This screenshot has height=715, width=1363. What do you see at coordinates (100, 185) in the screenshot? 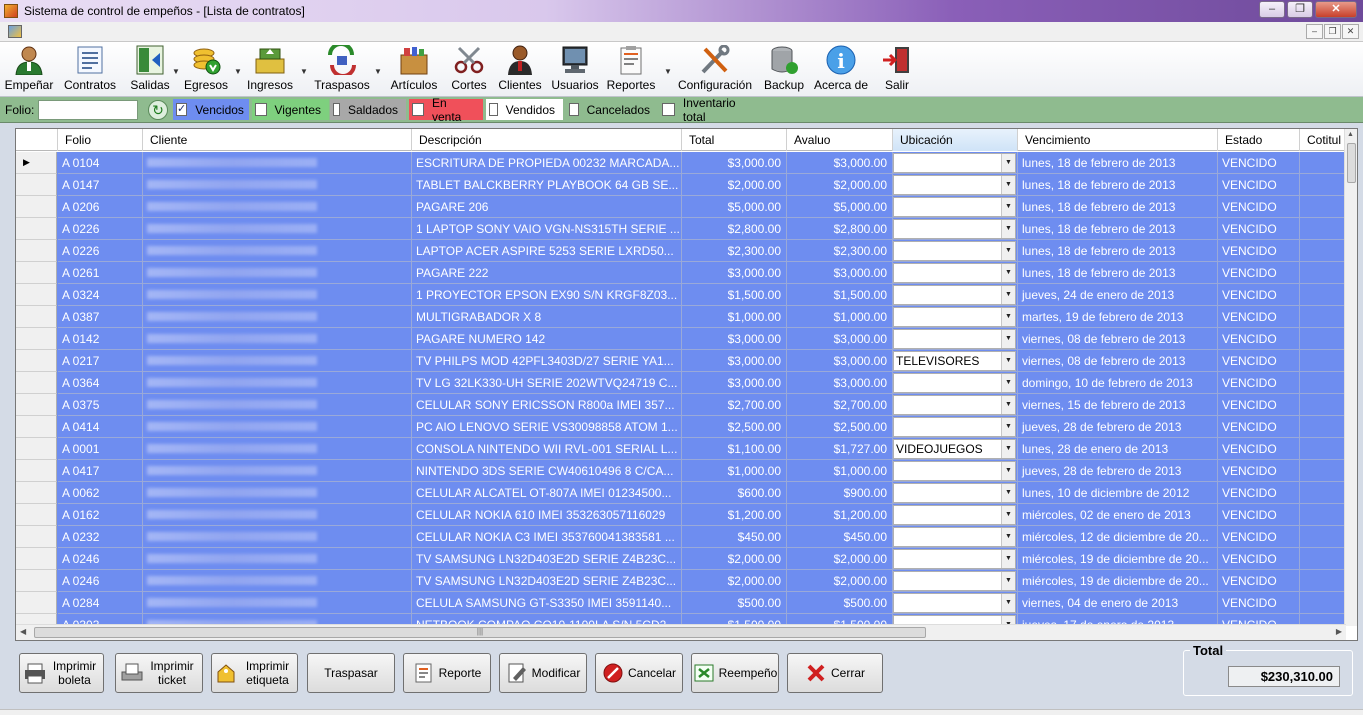
I see `cell-folio: A 0147` at bounding box center [100, 185].